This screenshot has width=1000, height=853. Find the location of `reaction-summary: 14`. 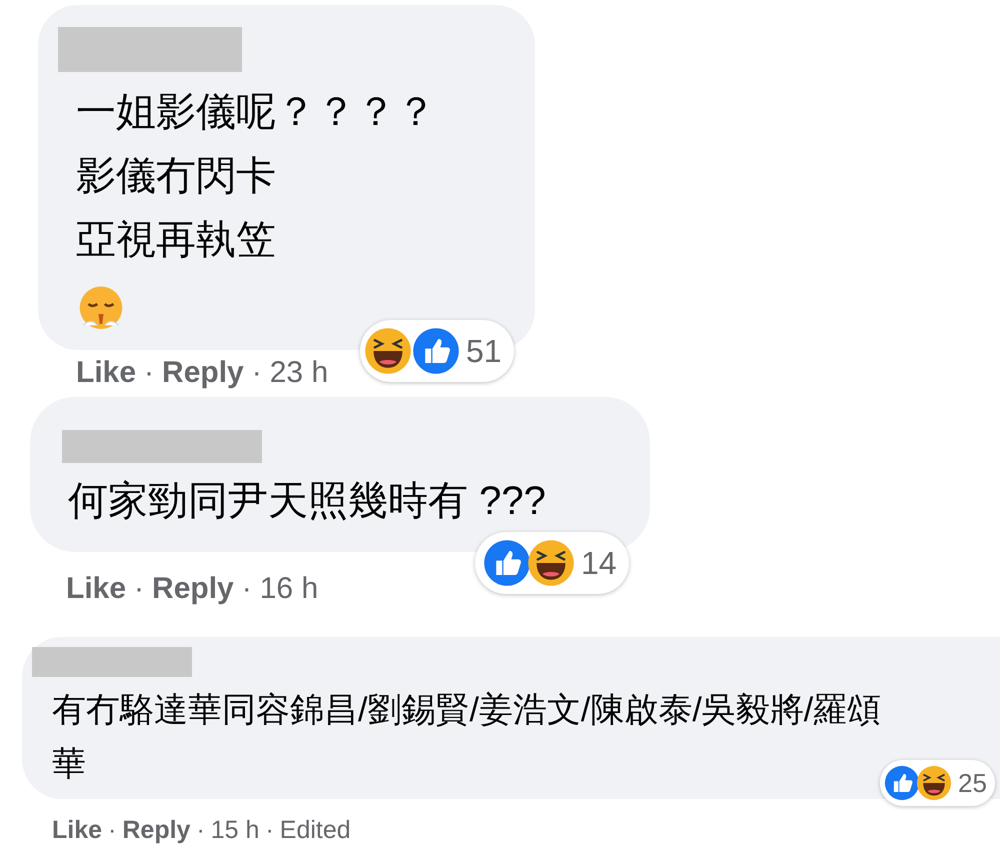

reaction-summary: 14 is located at coordinates (552, 563).